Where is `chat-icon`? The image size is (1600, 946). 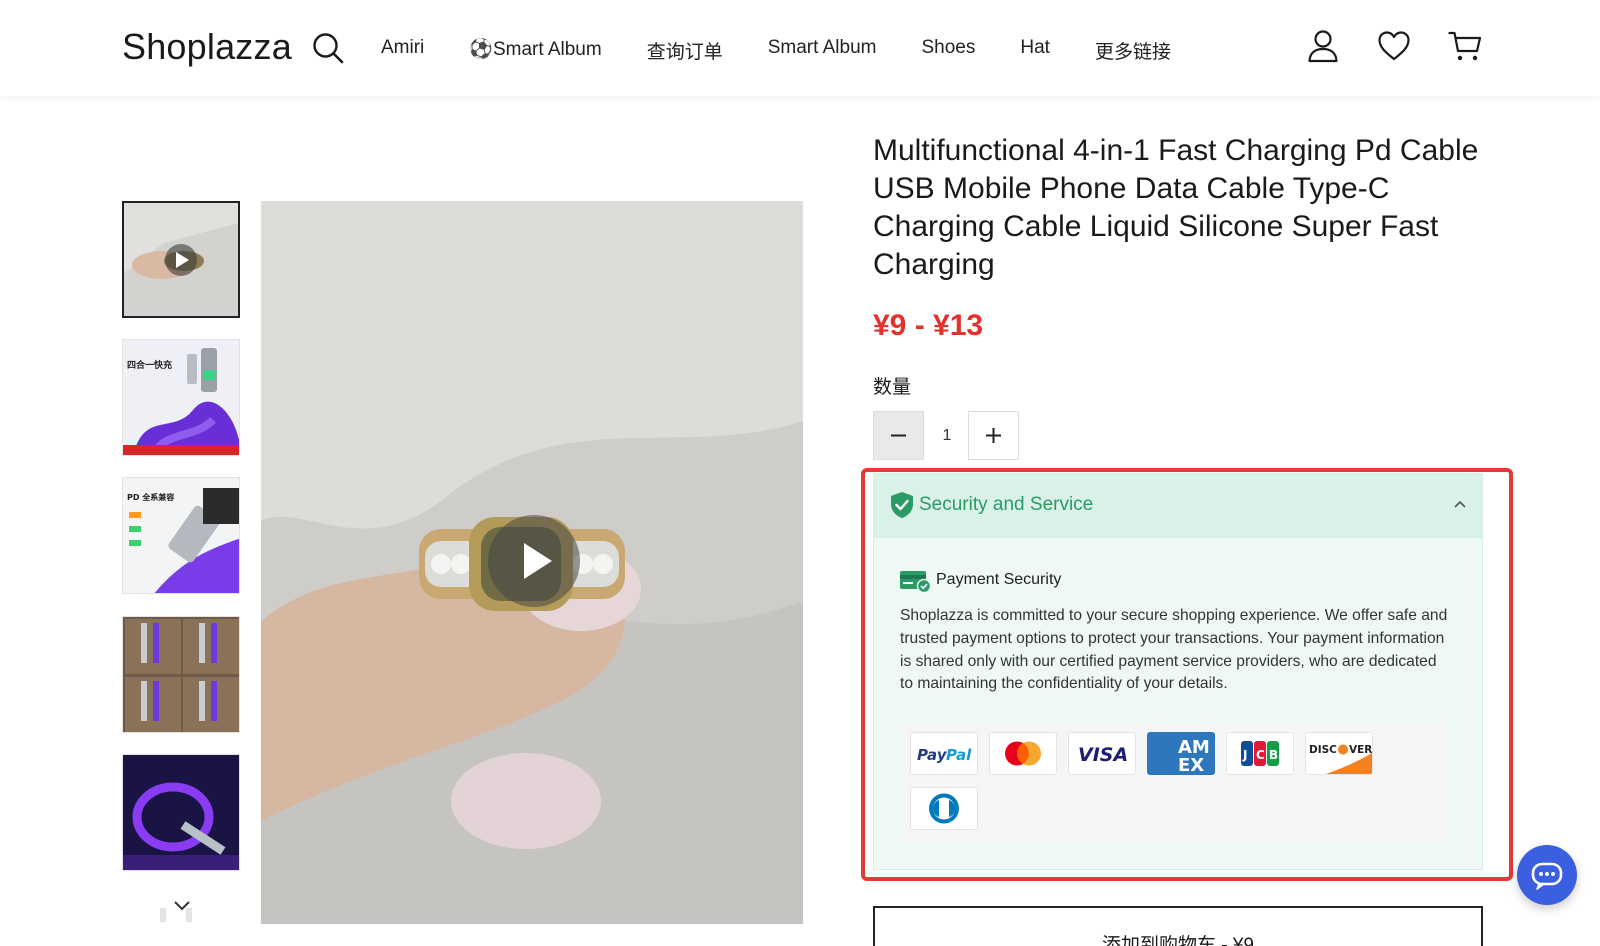 chat-icon is located at coordinates (1547, 876).